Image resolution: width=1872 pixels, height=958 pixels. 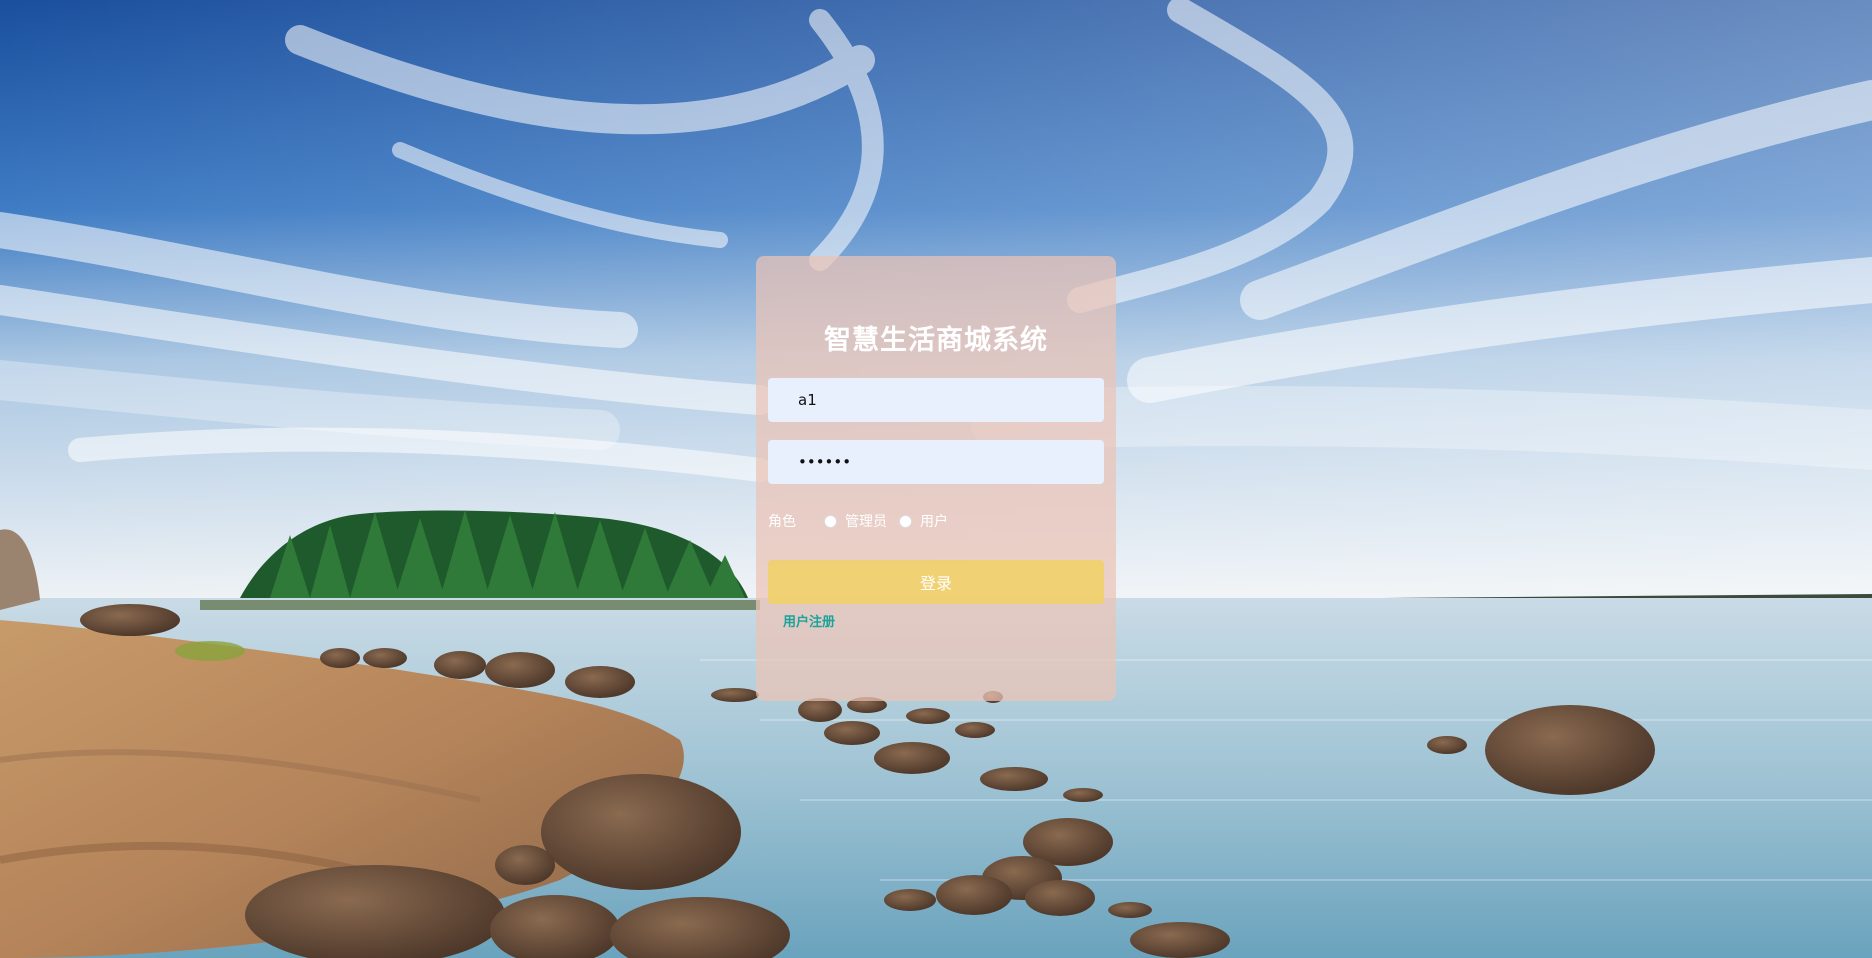 I want to click on role-admin-label: 管理员, so click(x=866, y=521).